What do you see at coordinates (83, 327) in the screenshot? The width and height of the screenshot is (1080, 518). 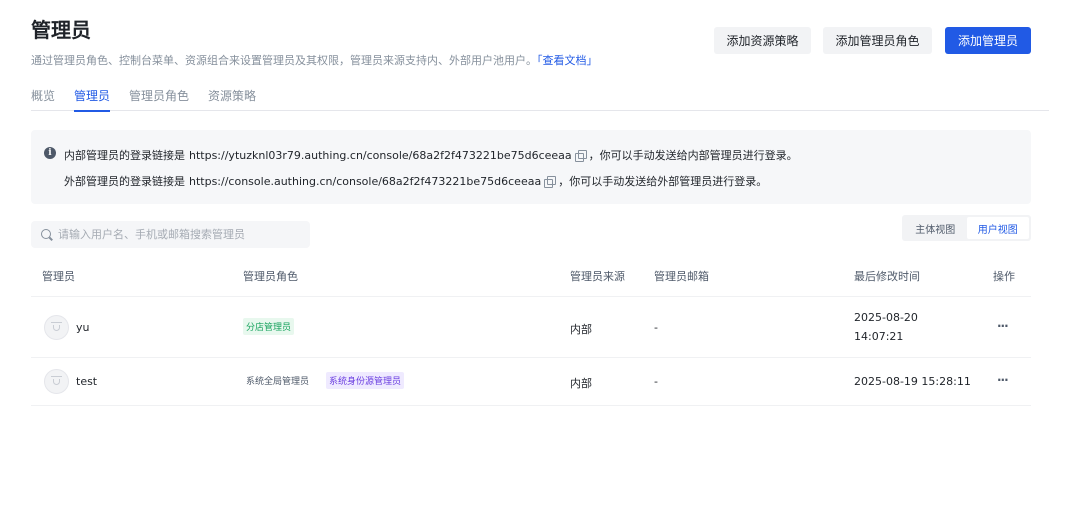 I see `admin-name: yu` at bounding box center [83, 327].